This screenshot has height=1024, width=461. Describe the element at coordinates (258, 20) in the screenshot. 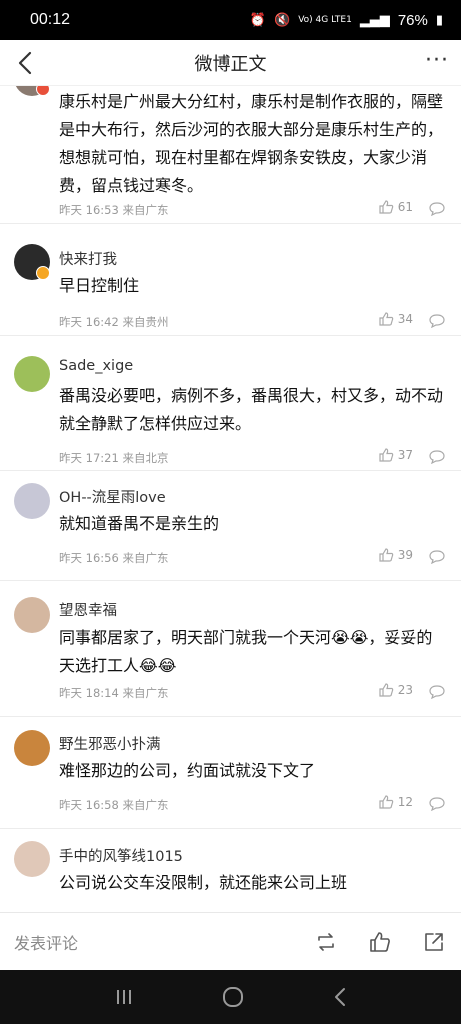

I see `alarm-icon: ⏰` at that location.